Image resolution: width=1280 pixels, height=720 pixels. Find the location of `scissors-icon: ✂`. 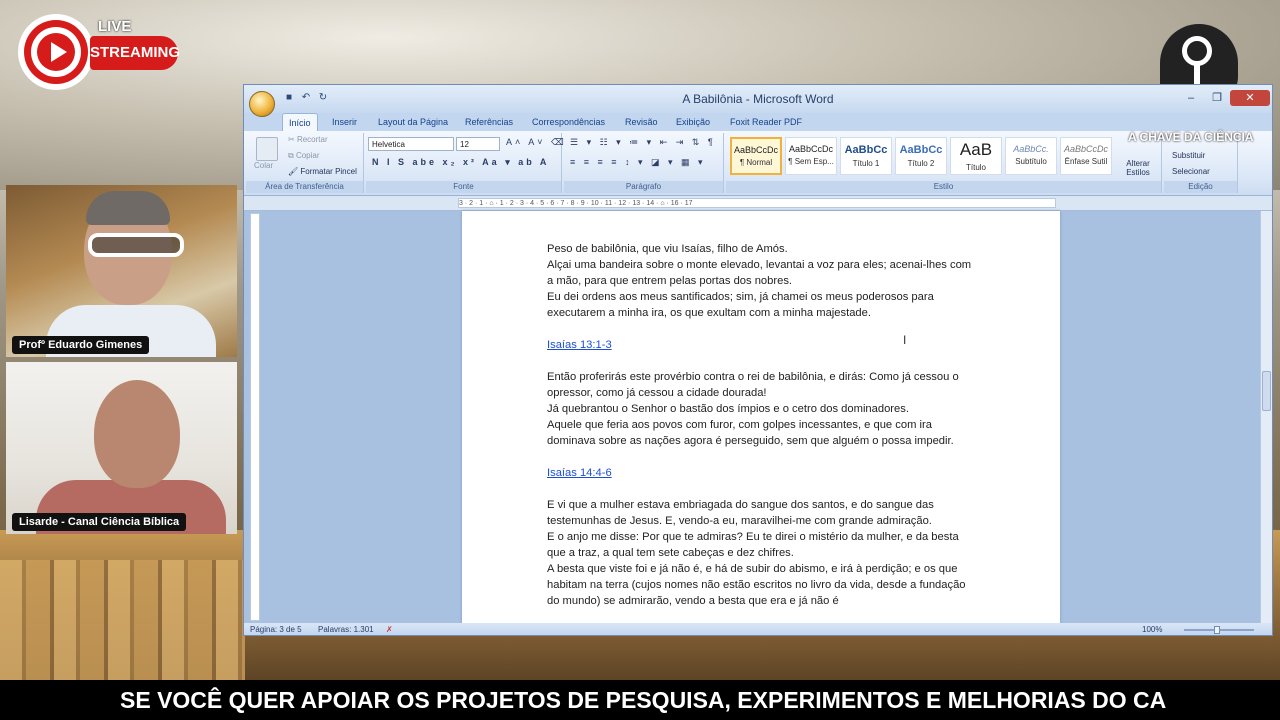

scissors-icon: ✂ is located at coordinates (292, 139).